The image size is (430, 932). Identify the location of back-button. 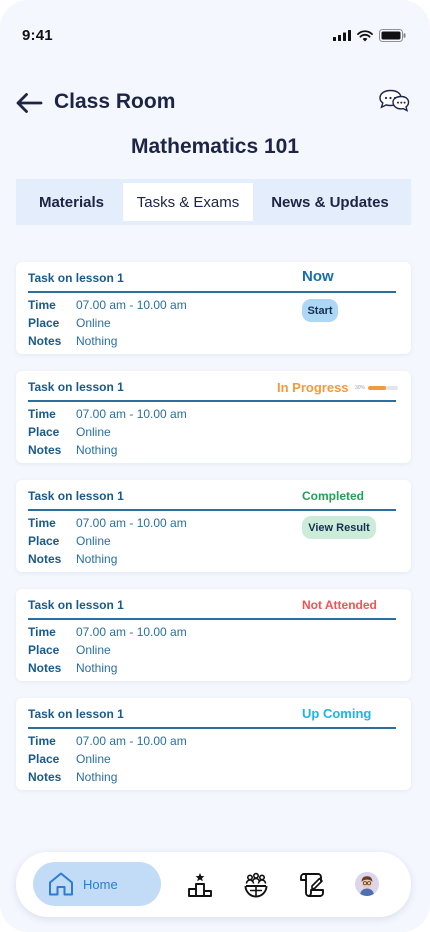
(29, 103).